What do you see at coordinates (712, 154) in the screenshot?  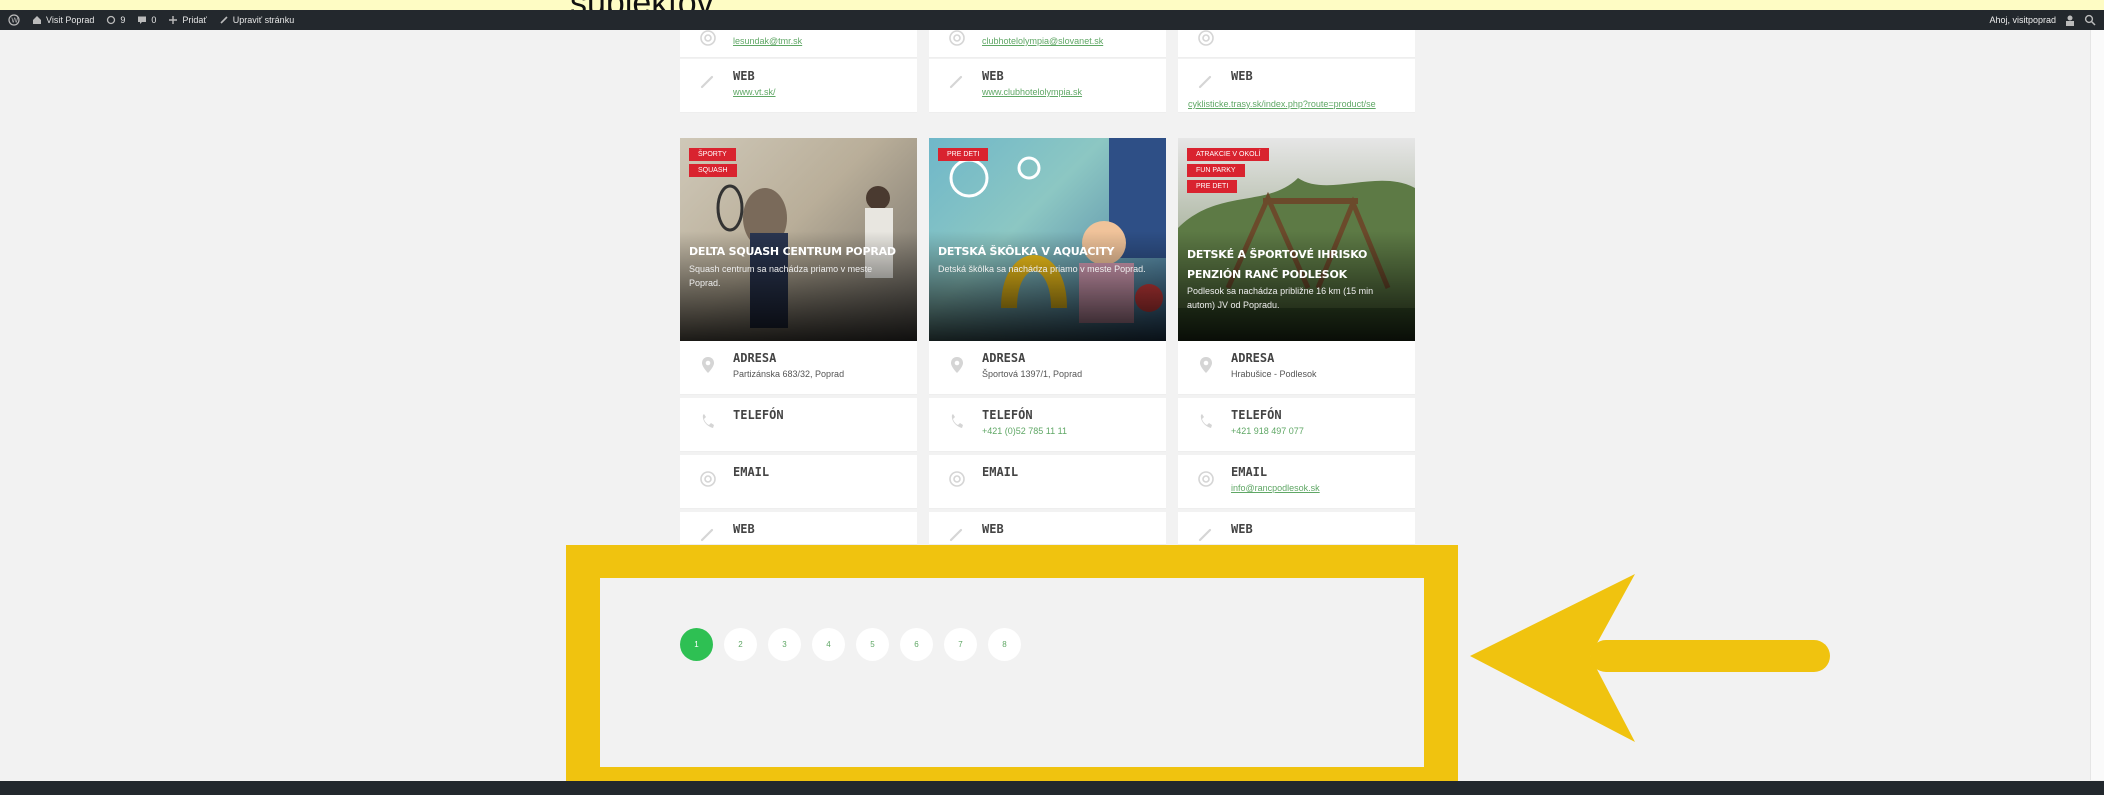 I see `category-tag: ŠPORTY` at bounding box center [712, 154].